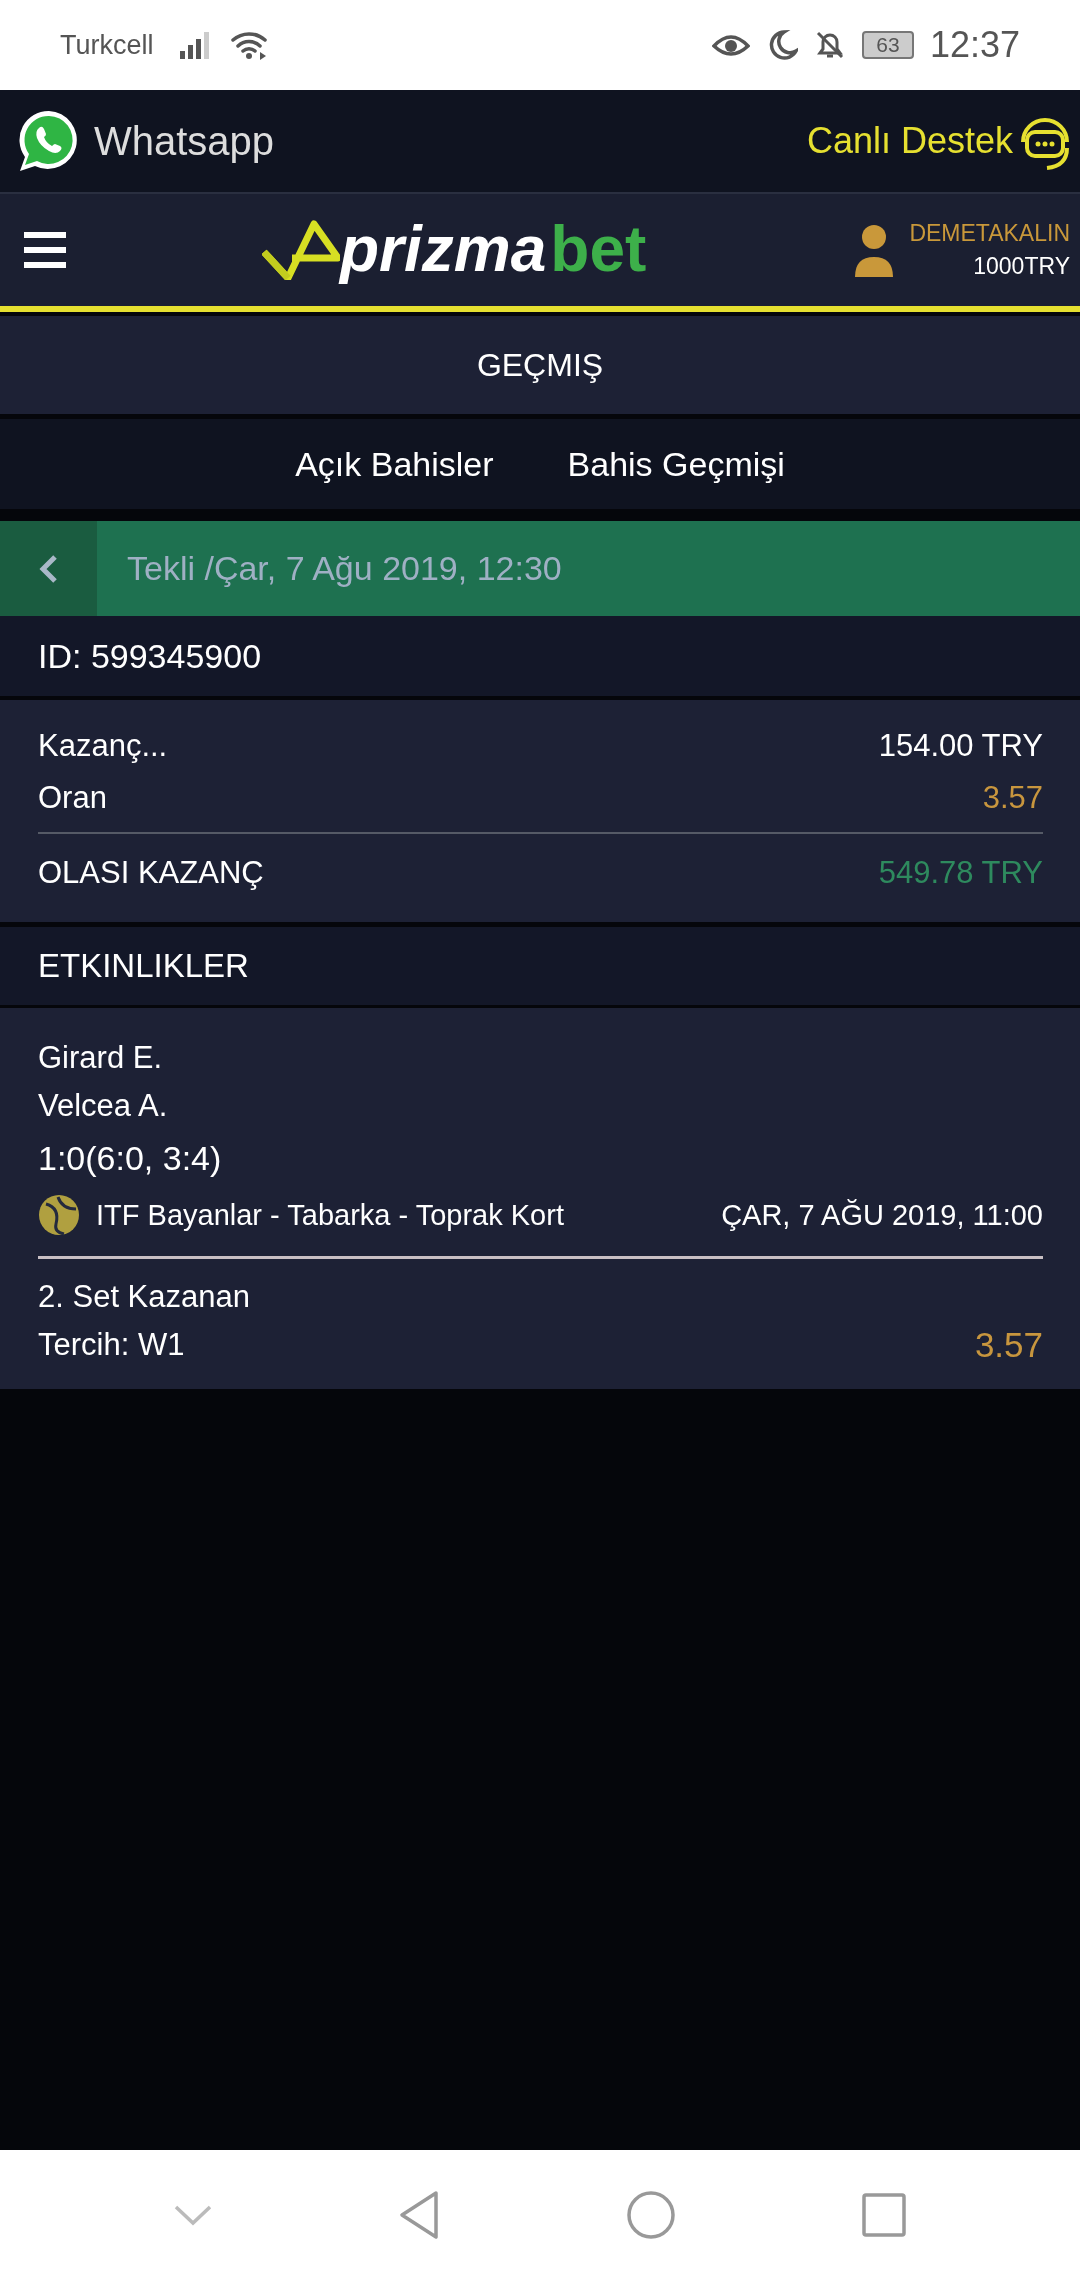 The image size is (1080, 2280). Describe the element at coordinates (598, 249) in the screenshot. I see `logo-text-accent: bet` at that location.